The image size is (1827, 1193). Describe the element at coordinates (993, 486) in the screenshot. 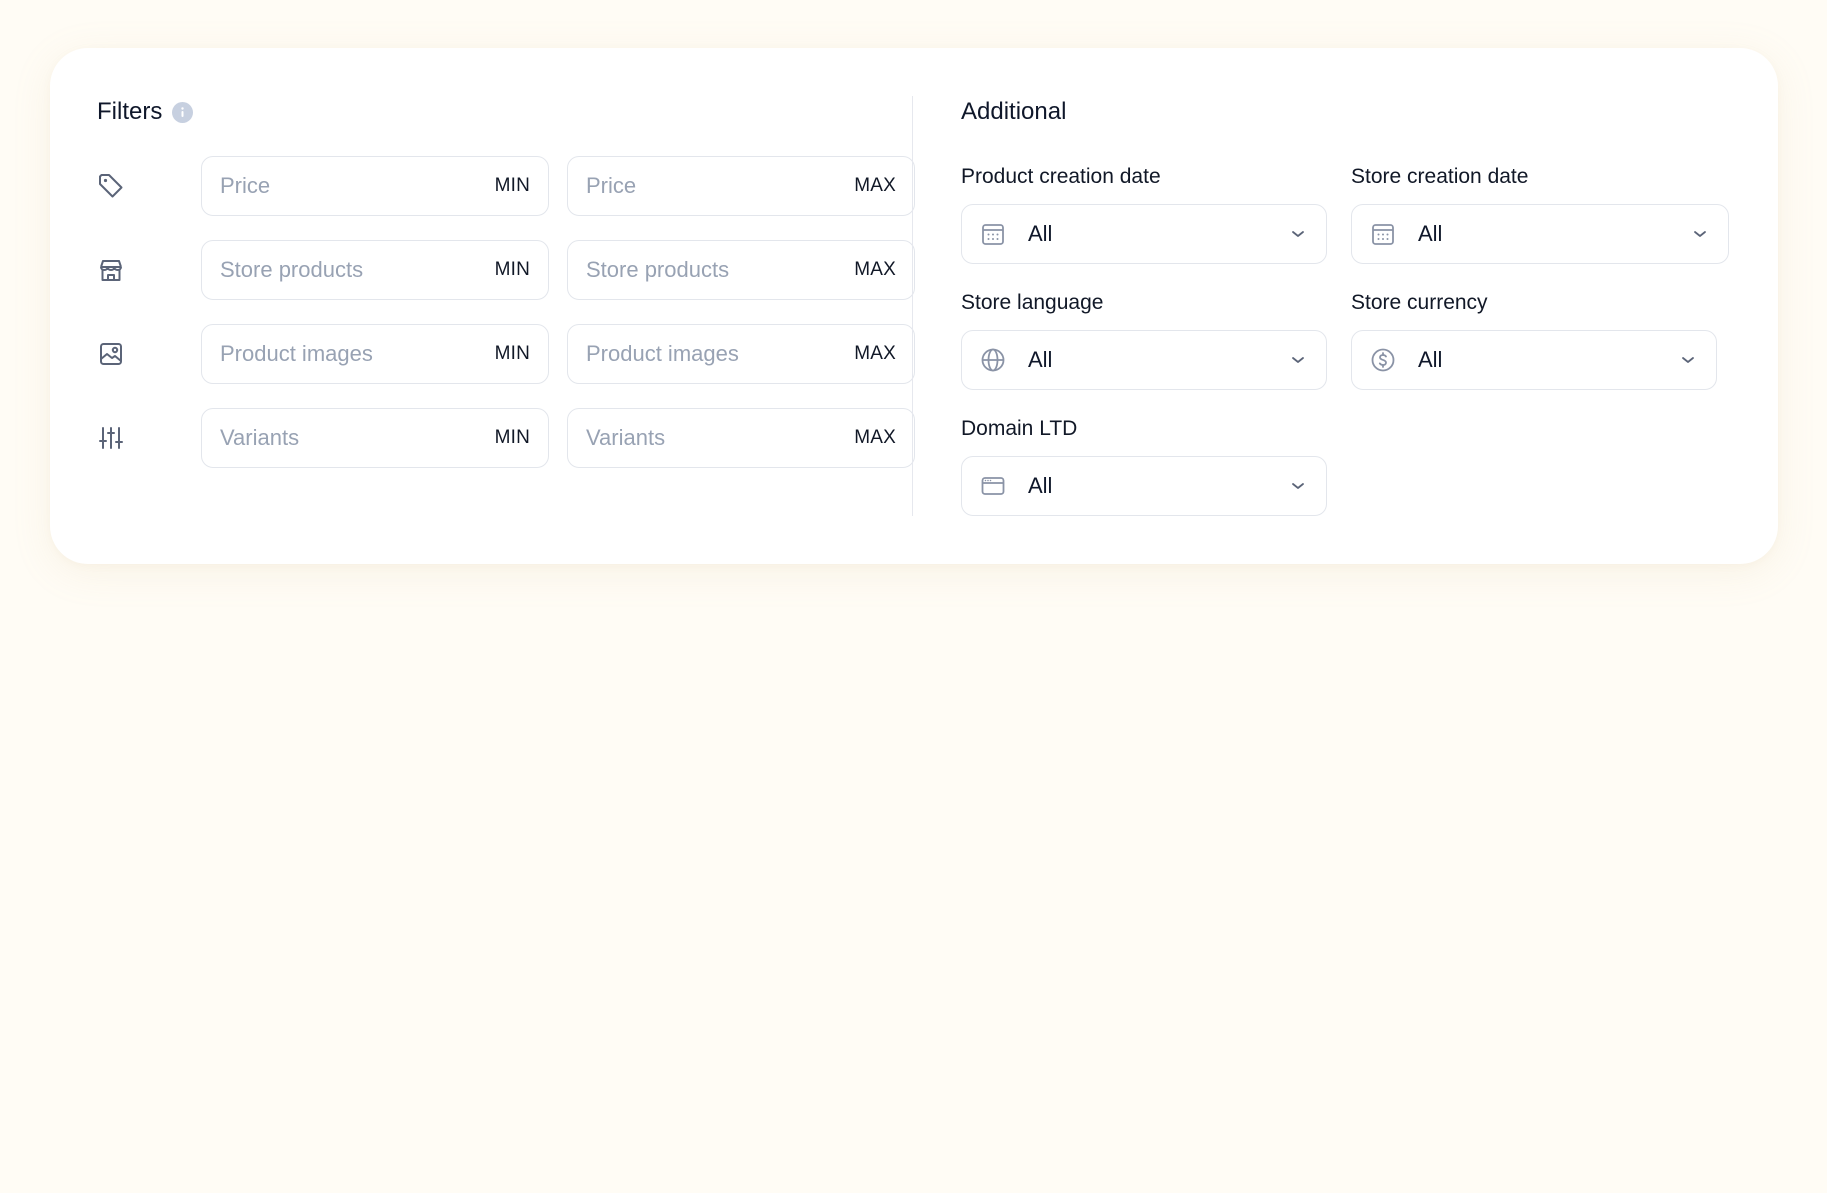

I see `browser-window-icon` at that location.